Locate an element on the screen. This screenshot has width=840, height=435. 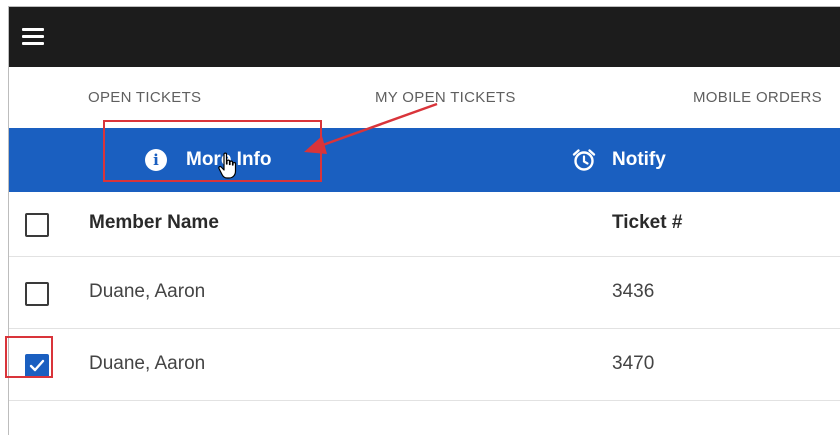
more-info-button: i More Info is located at coordinates (208, 160).